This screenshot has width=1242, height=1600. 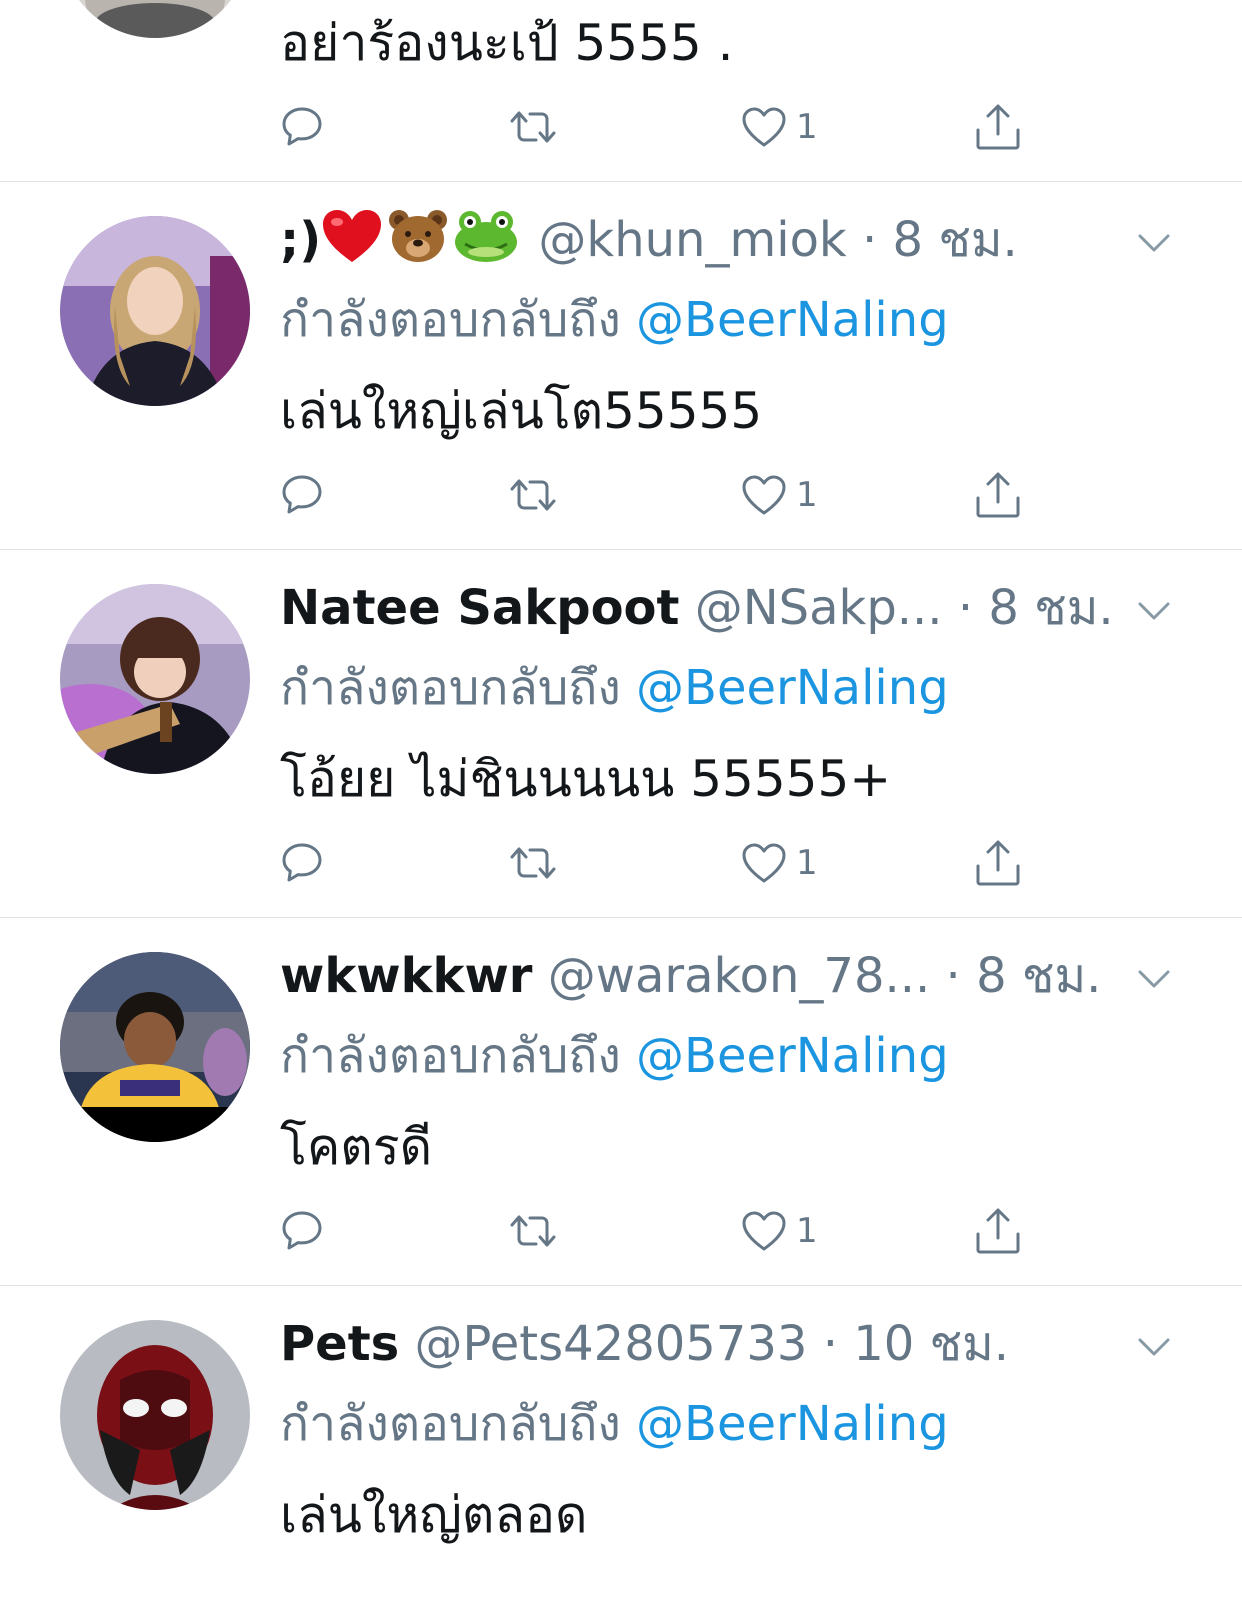 I want to click on display-name: Natee Sakpoot, so click(x=479, y=608).